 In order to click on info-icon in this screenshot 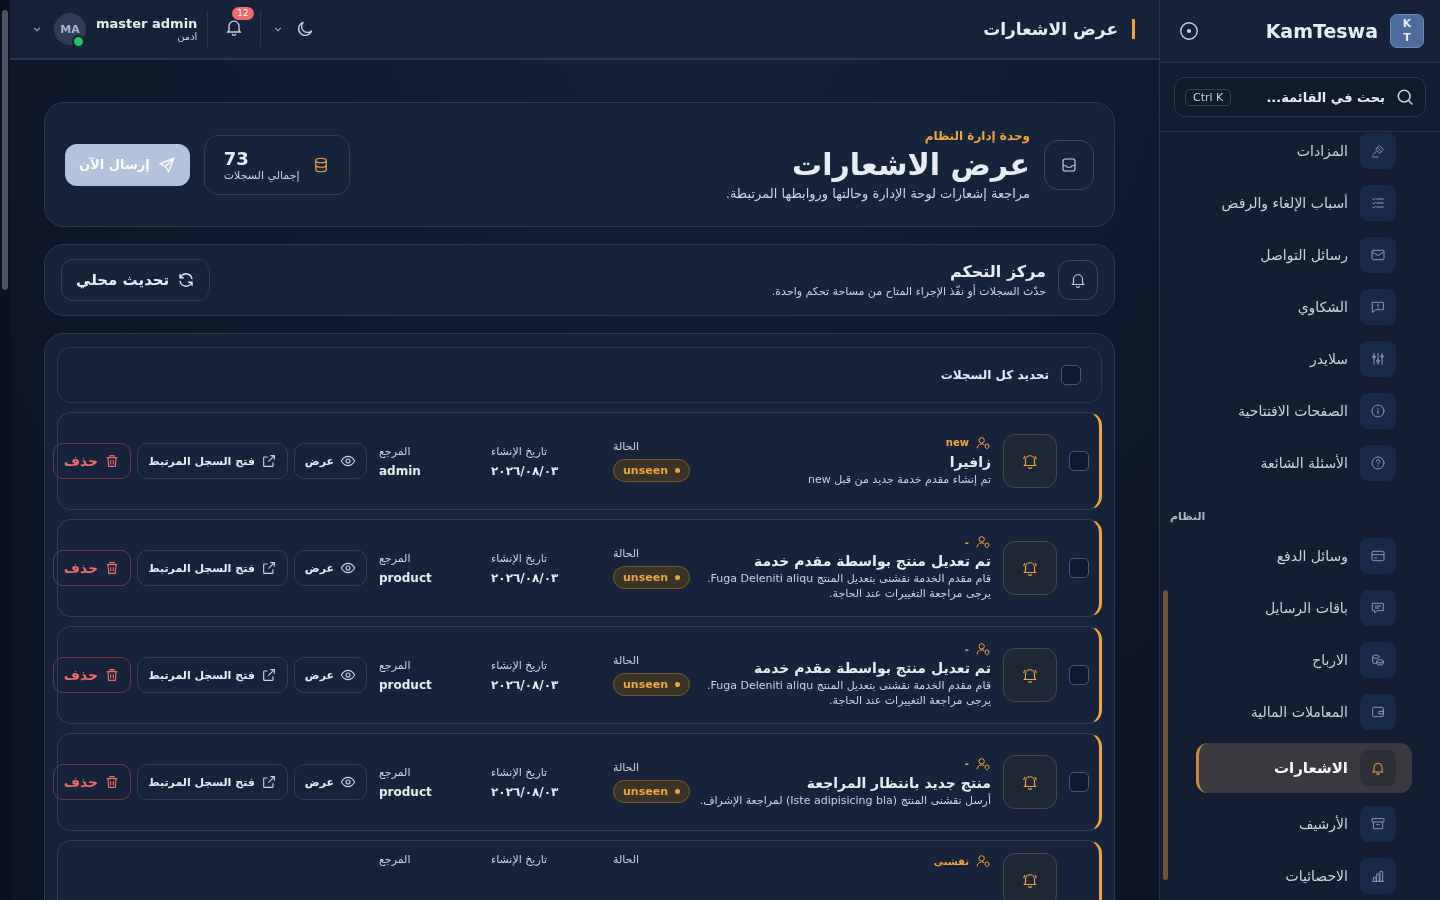, I will do `click(1378, 411)`.